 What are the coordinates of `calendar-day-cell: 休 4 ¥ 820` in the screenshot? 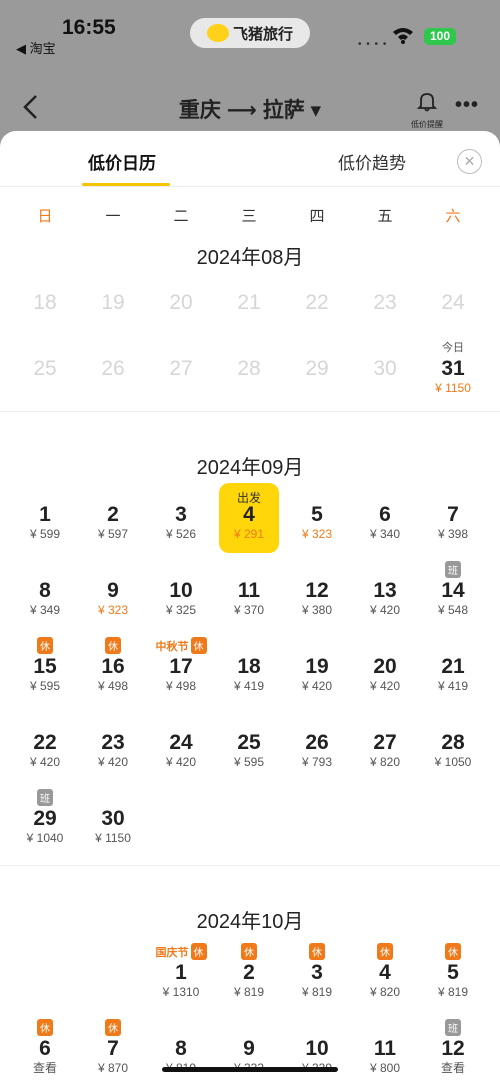 It's located at (385, 976).